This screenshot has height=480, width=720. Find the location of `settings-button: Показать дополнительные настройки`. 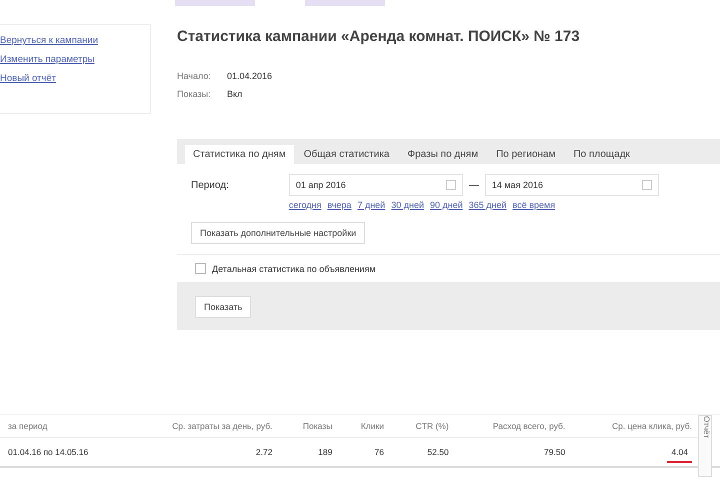

settings-button: Показать дополнительные настройки is located at coordinates (278, 233).